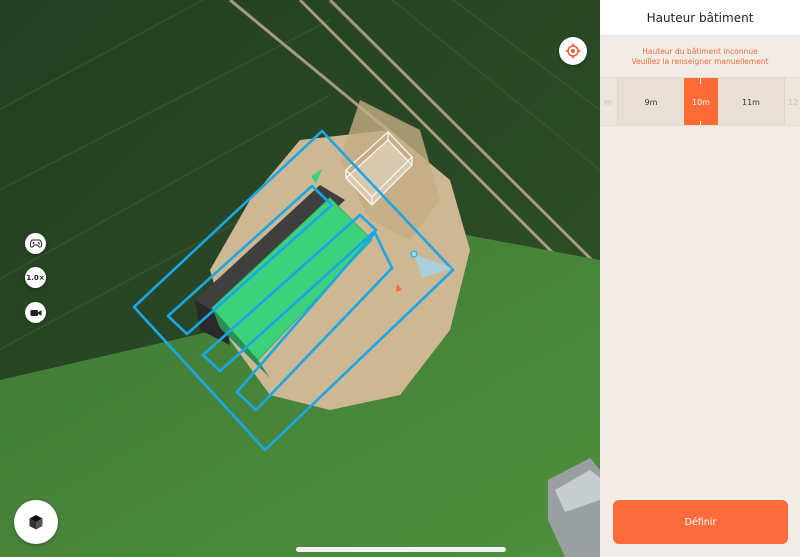  I want to click on speed-button: 1.0×, so click(35, 277).